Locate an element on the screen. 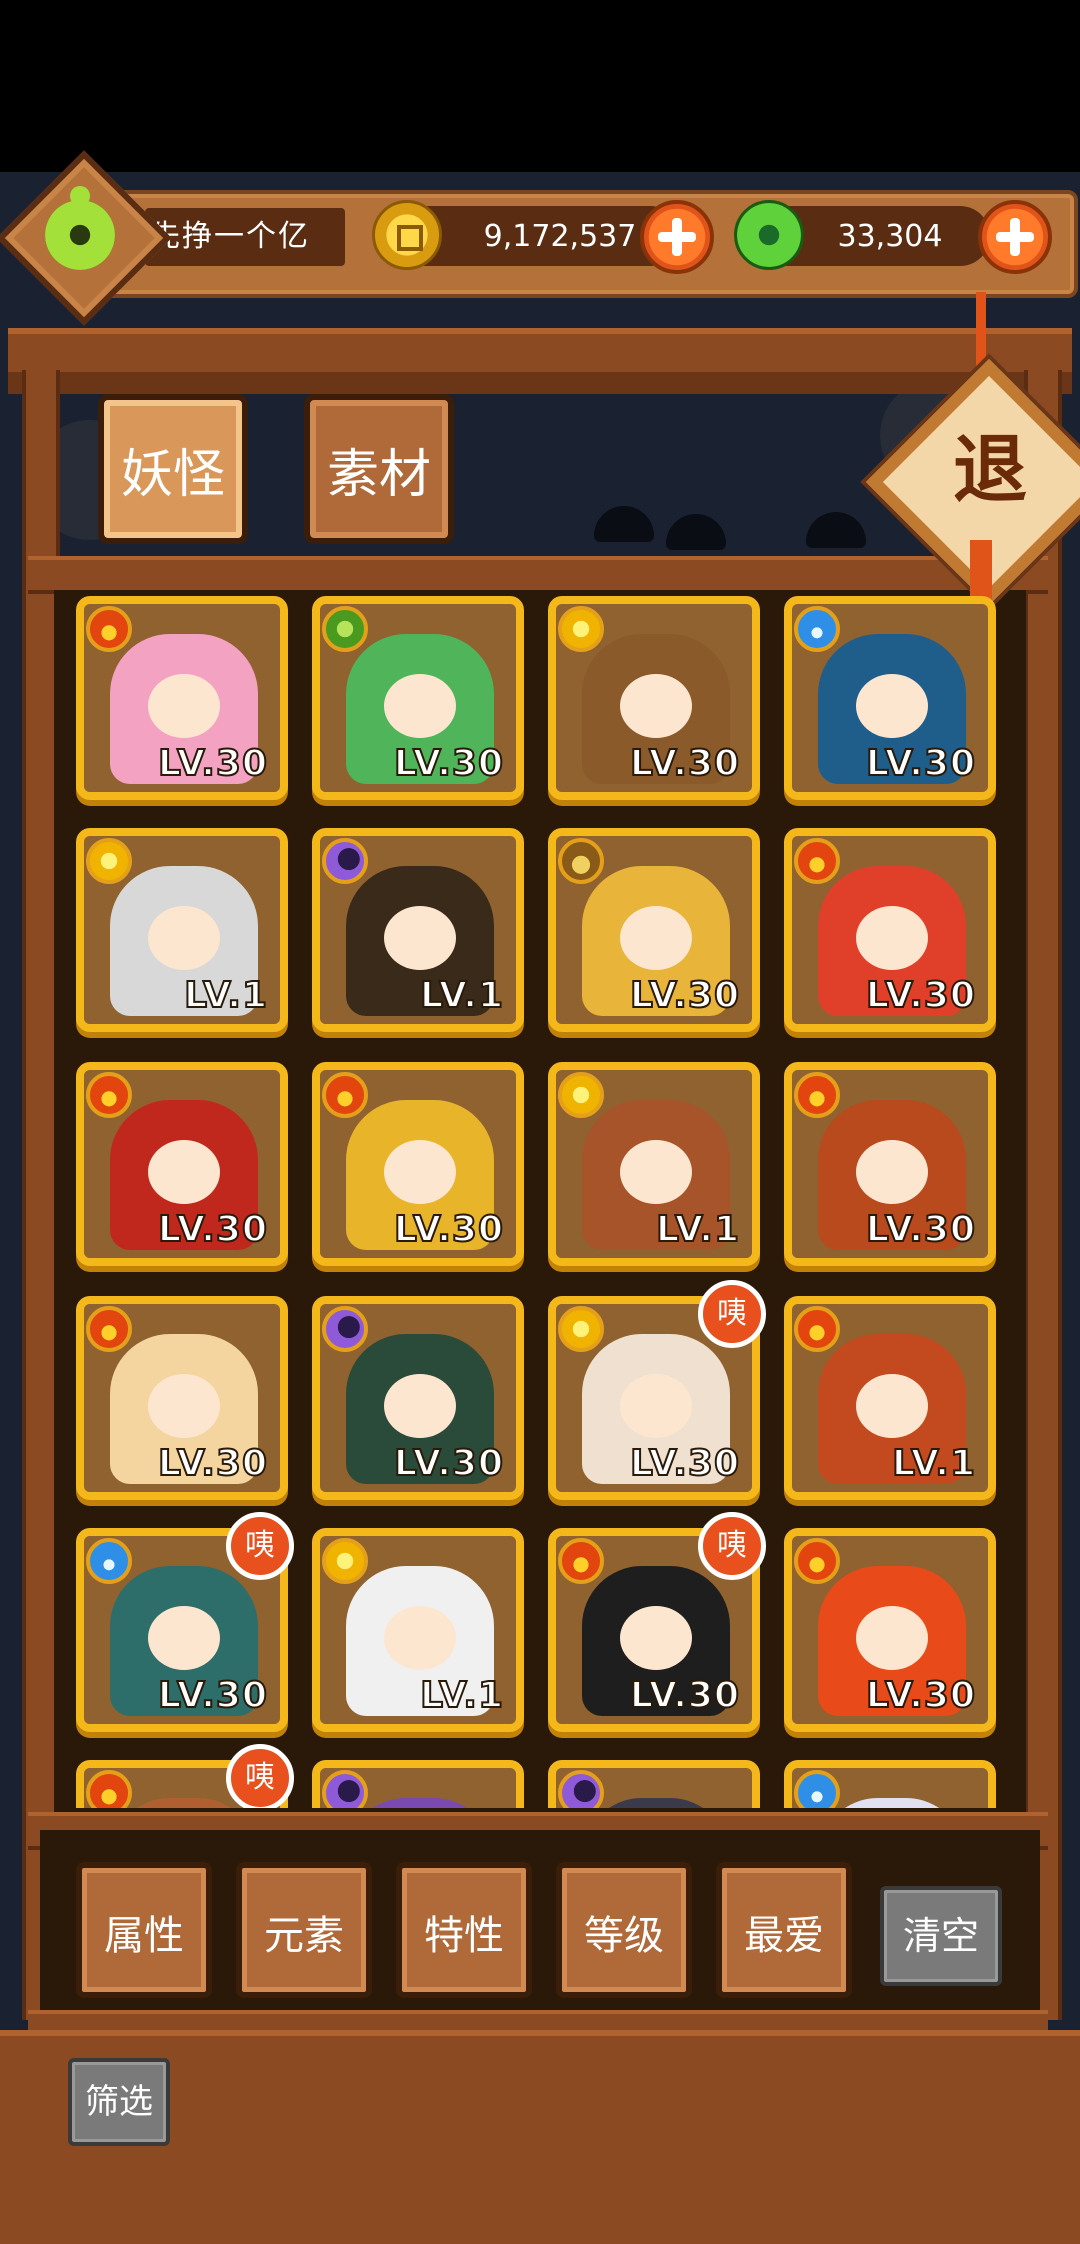 The width and height of the screenshot is (1080, 2244). shelf-top-shadow is located at coordinates (540, 383).